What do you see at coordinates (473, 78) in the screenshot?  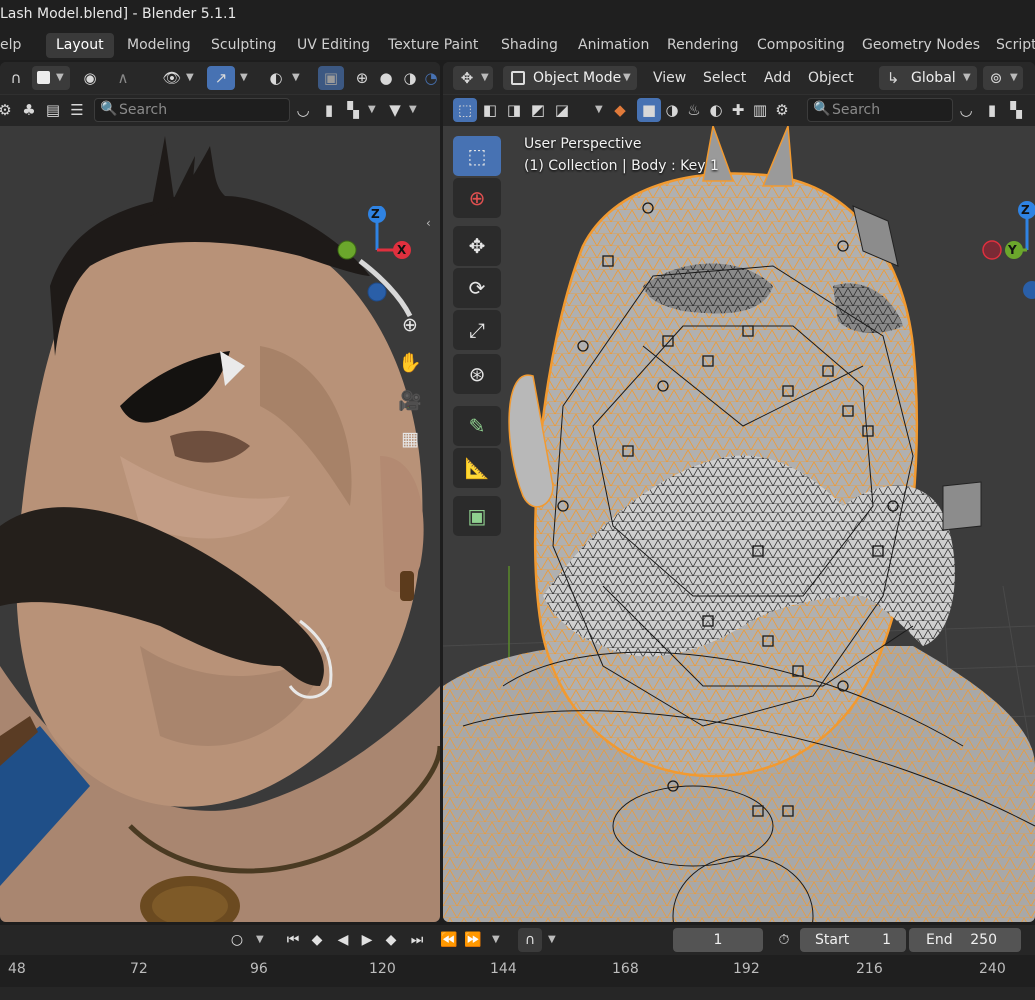 I see `editor-type-button: ✥ ▼` at bounding box center [473, 78].